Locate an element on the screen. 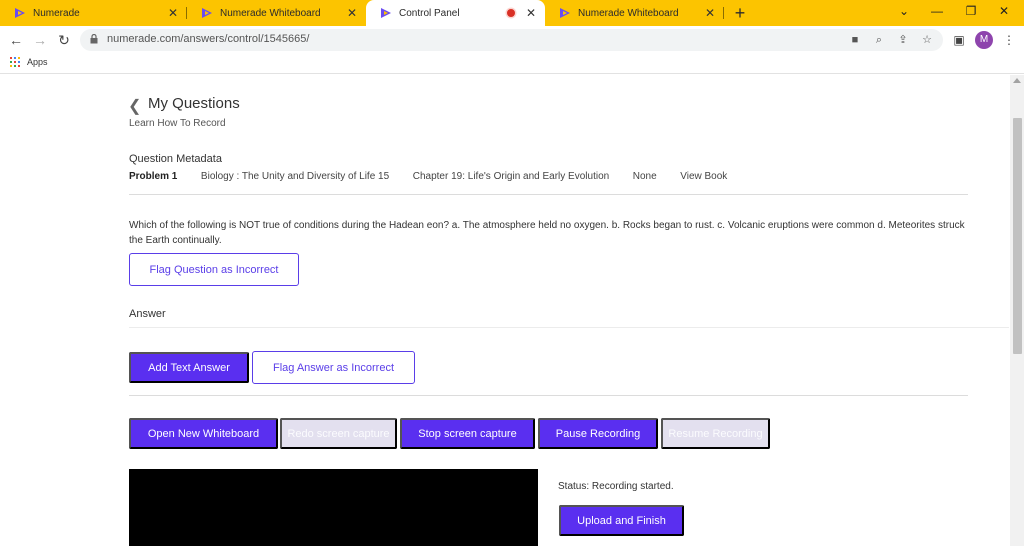 Image resolution: width=1024 pixels, height=546 pixels. lock-icon is located at coordinates (94, 39).